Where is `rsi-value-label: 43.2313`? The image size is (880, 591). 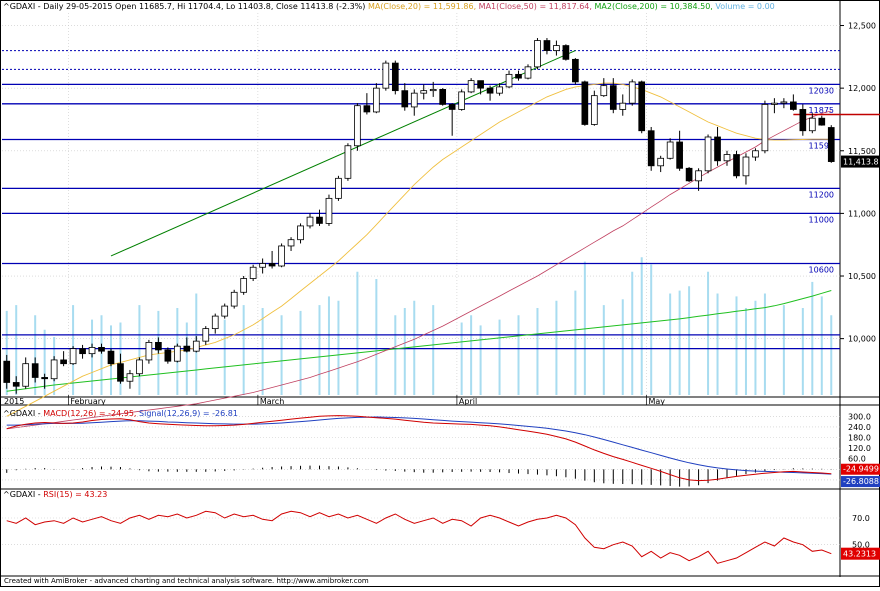
rsi-value-label: 43.2313 is located at coordinates (859, 554).